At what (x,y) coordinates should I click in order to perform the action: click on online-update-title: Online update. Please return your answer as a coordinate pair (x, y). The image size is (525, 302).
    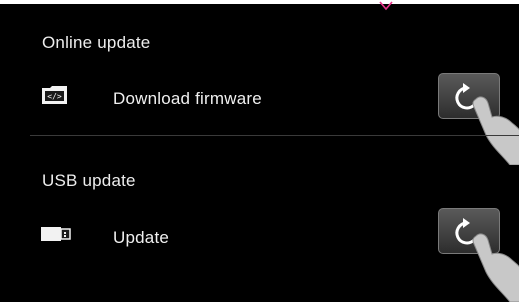
    Looking at the image, I should click on (96, 42).